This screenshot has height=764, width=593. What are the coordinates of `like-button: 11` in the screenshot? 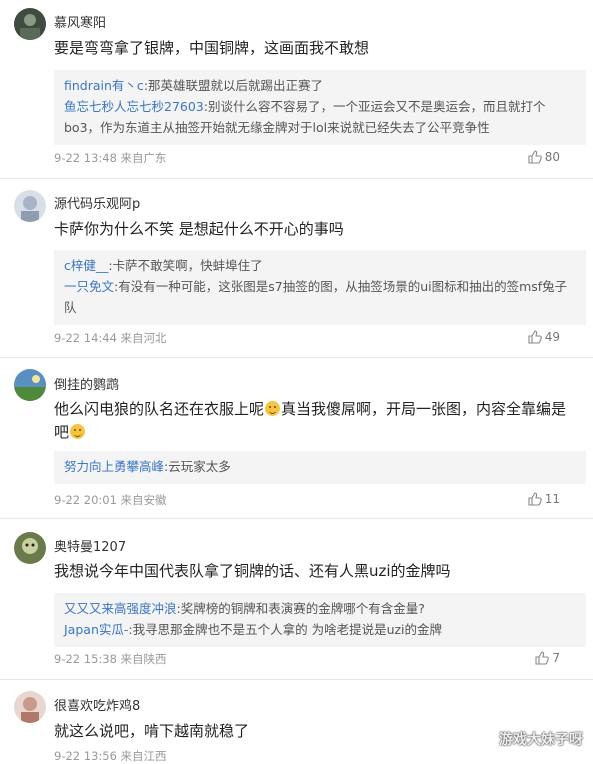 It's located at (544, 500).